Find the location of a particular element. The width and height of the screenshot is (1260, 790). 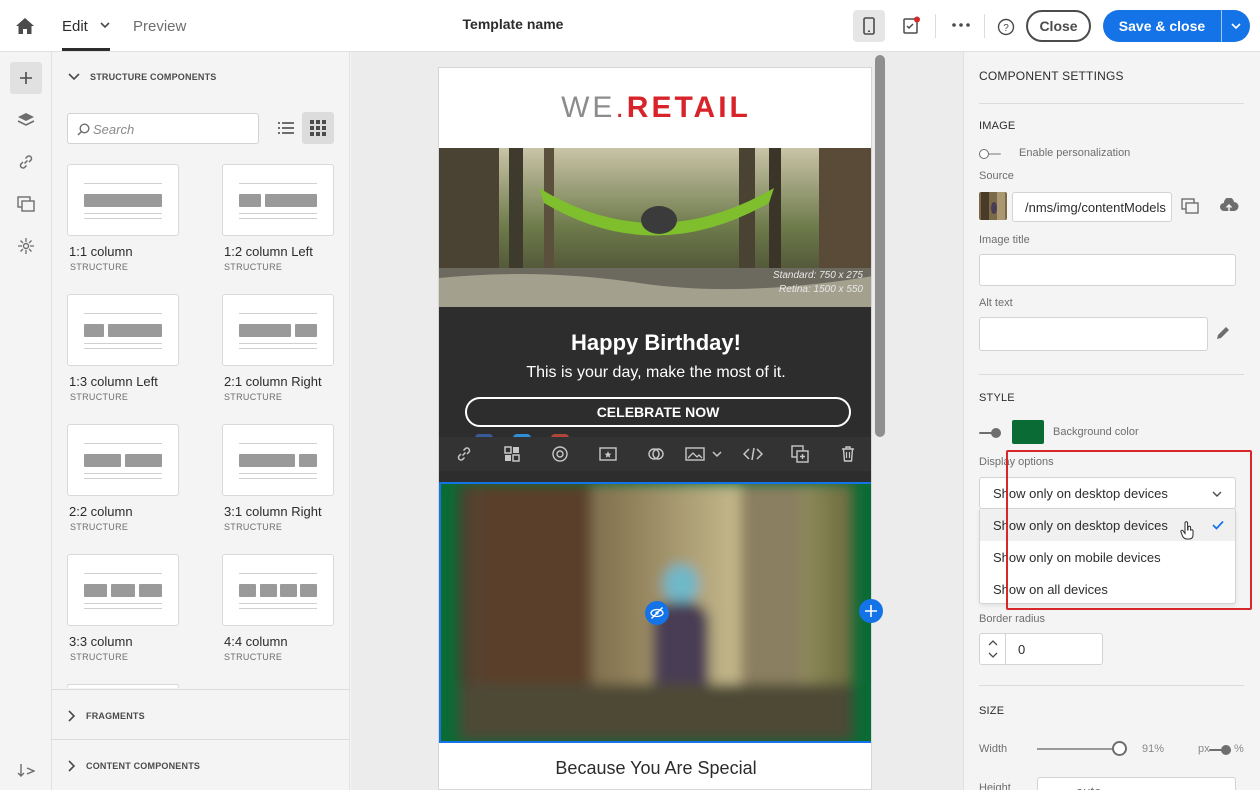

add-components-icon is located at coordinates (26, 78).